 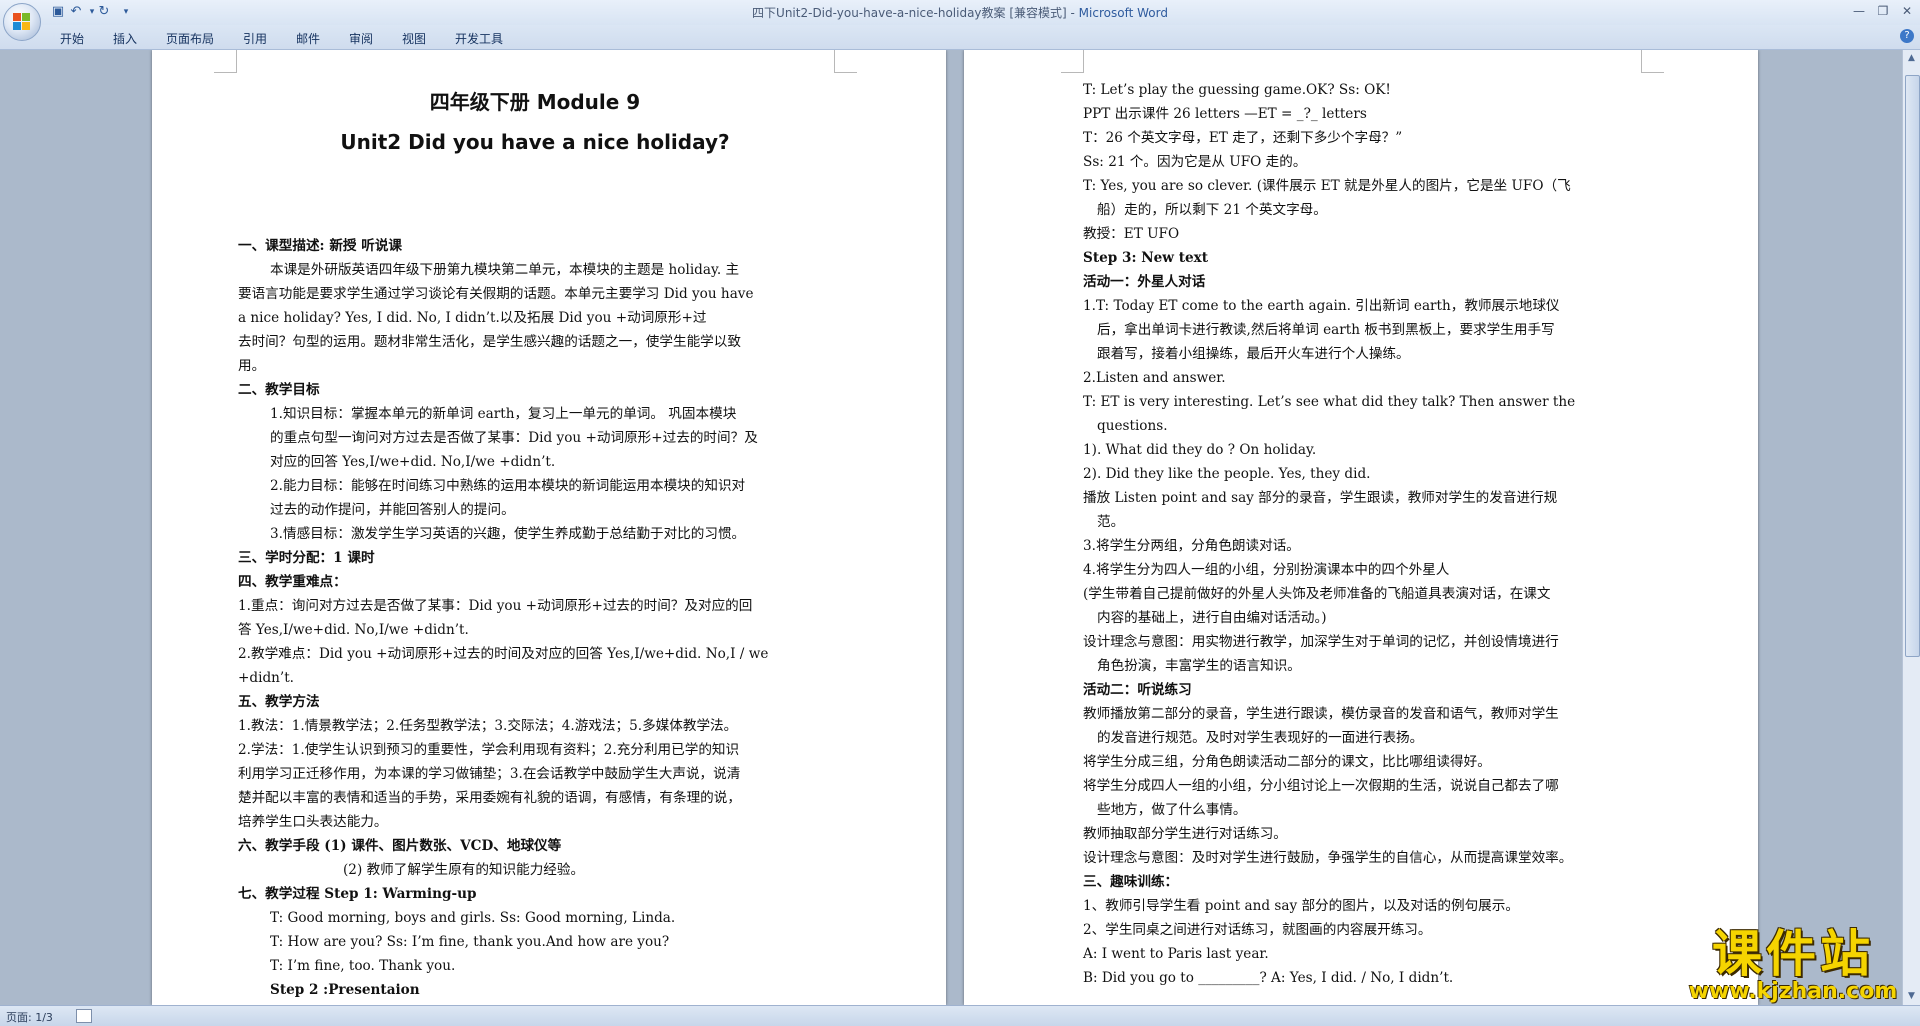 I want to click on paragraph-line: 船）走的，所以剩下 21 个英文字母。, so click(x=1212, y=210).